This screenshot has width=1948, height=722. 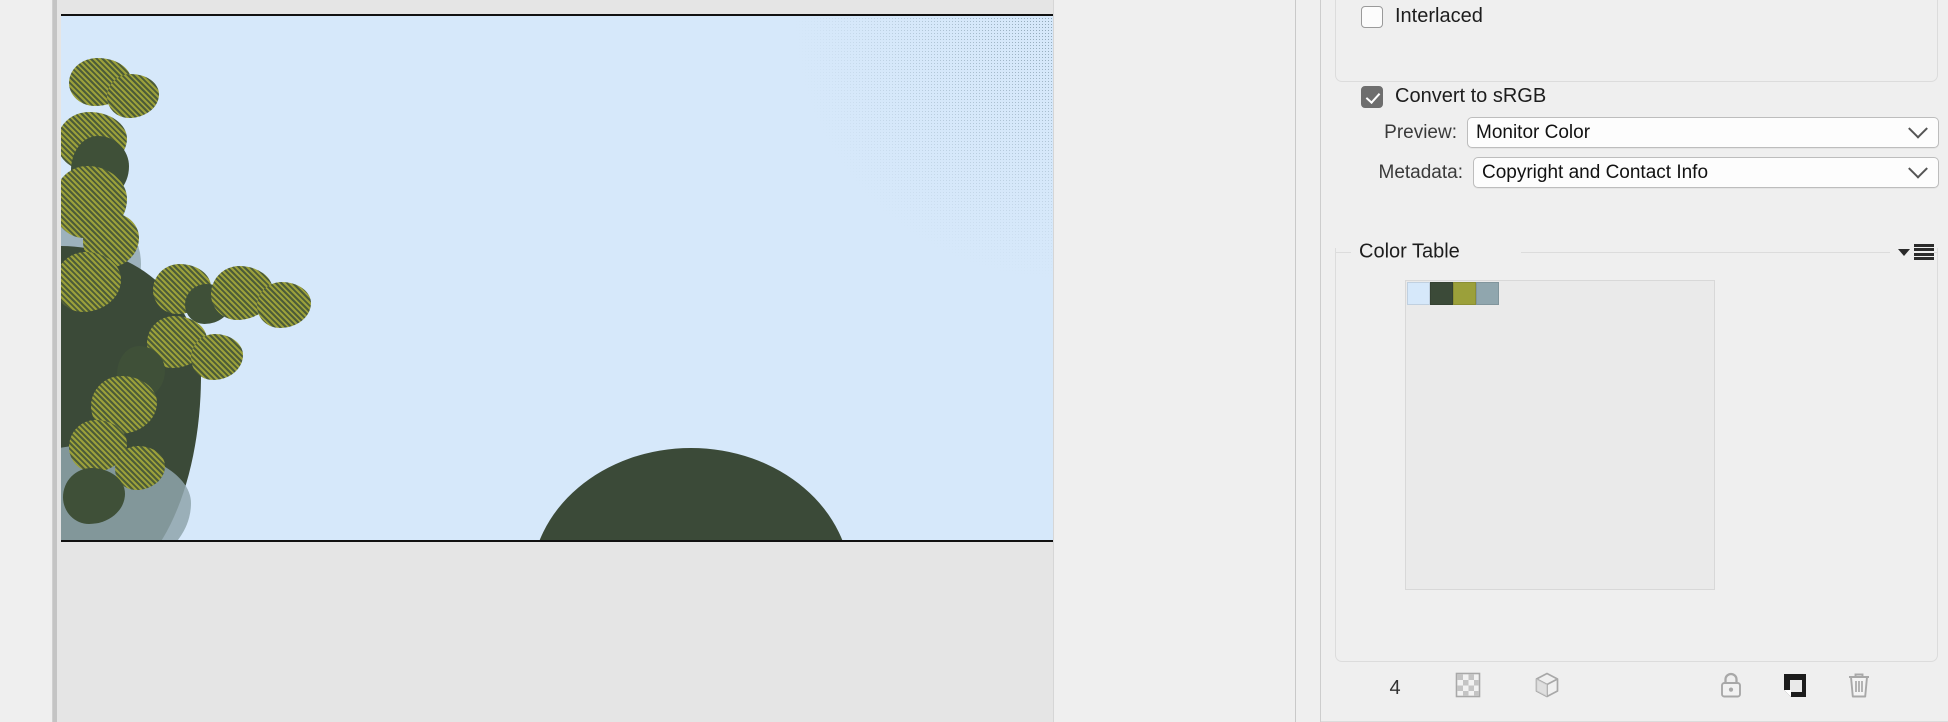 What do you see at coordinates (1464, 293) in the screenshot?
I see `swatch-olive` at bounding box center [1464, 293].